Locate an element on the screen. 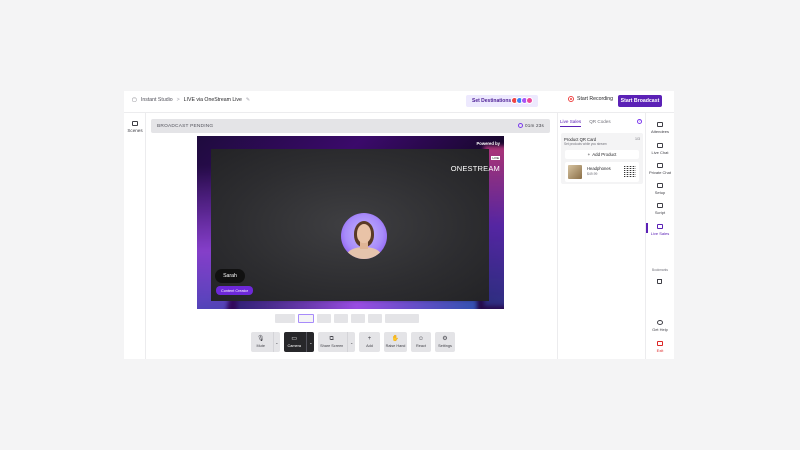 The height and width of the screenshot is (450, 800). gear-icon: ⚙ is located at coordinates (445, 339).